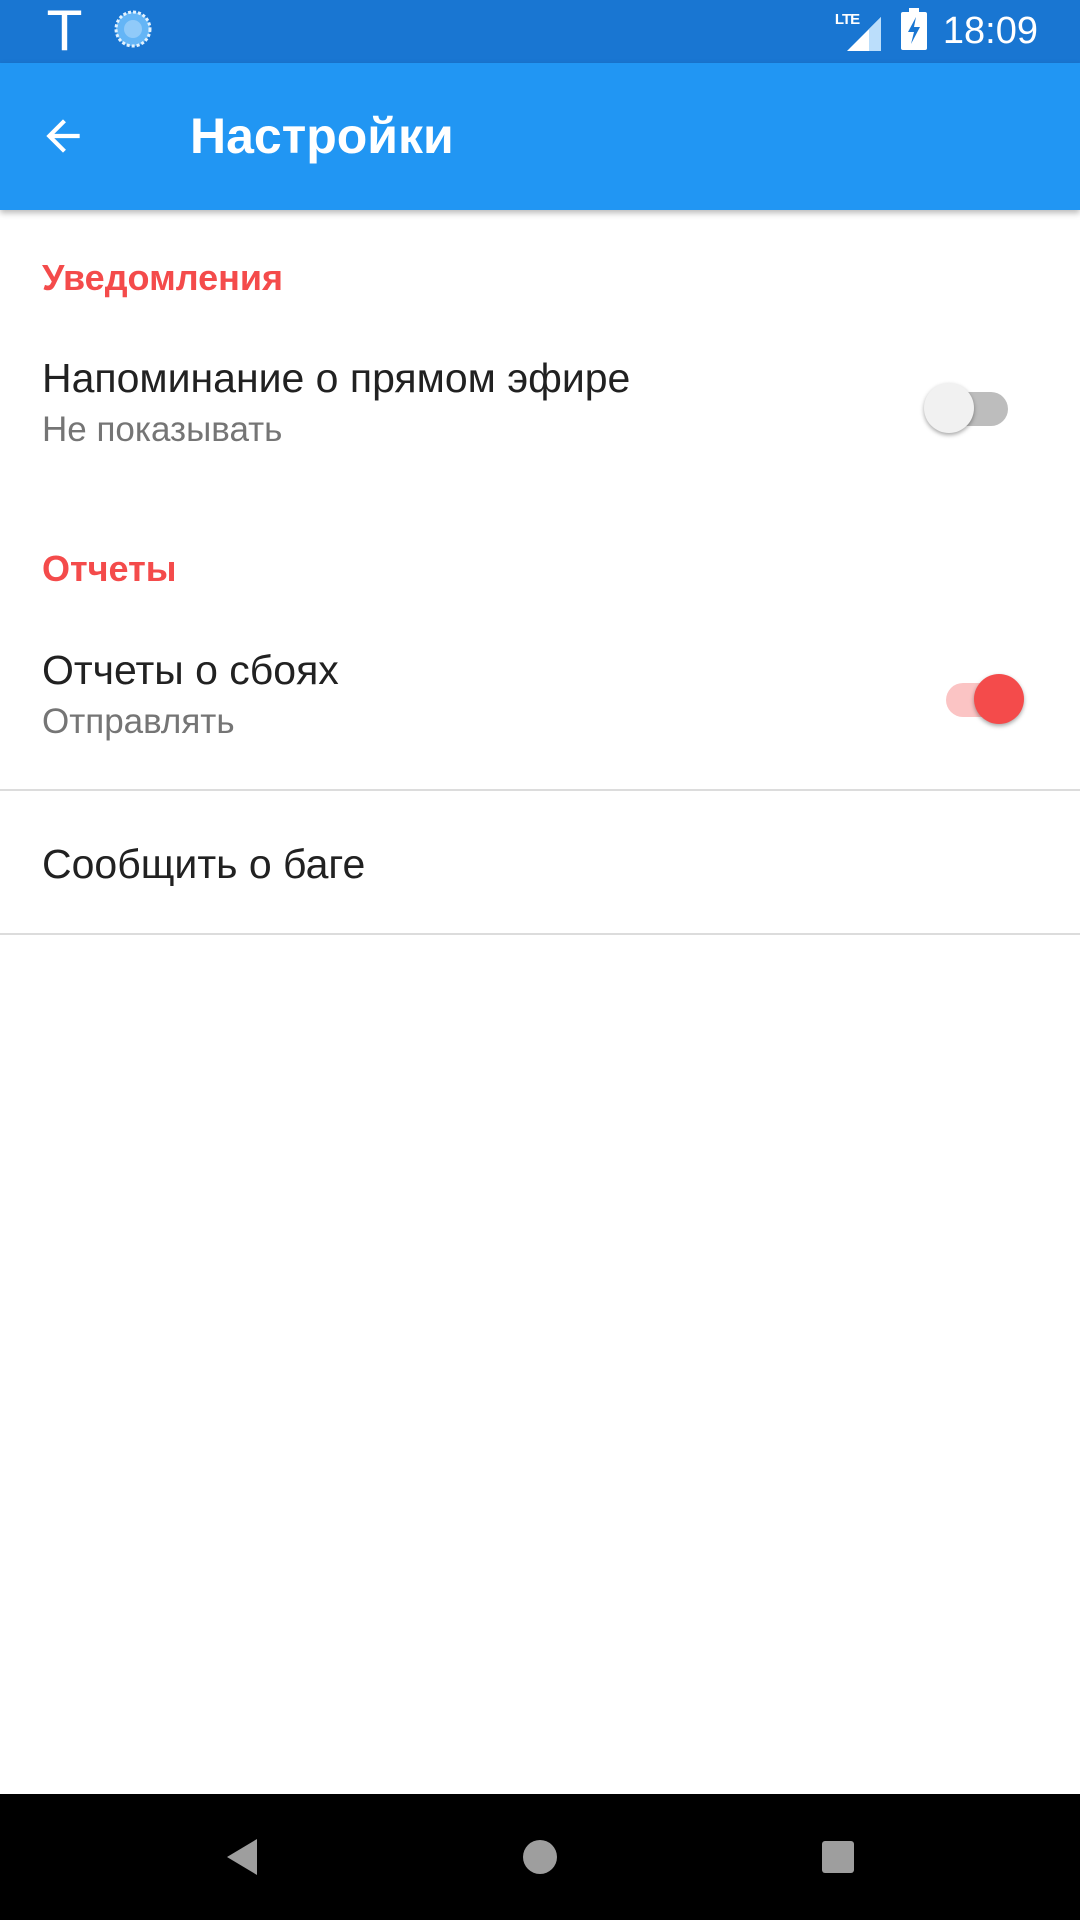 The height and width of the screenshot is (1920, 1080). I want to click on nav-recents-icon, so click(838, 1857).